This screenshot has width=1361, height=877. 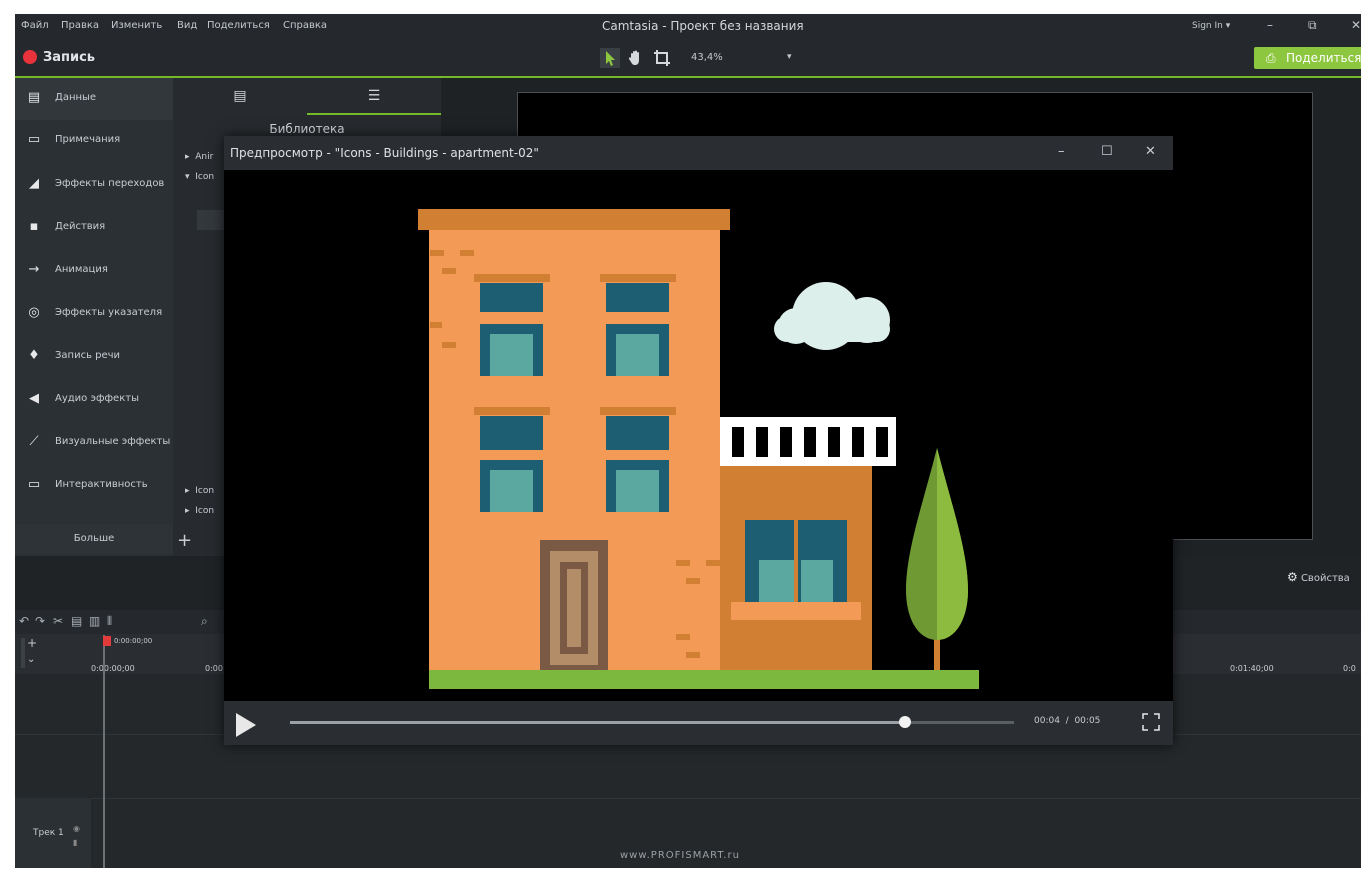 I want to click on playhead-handle, so click(x=107, y=641).